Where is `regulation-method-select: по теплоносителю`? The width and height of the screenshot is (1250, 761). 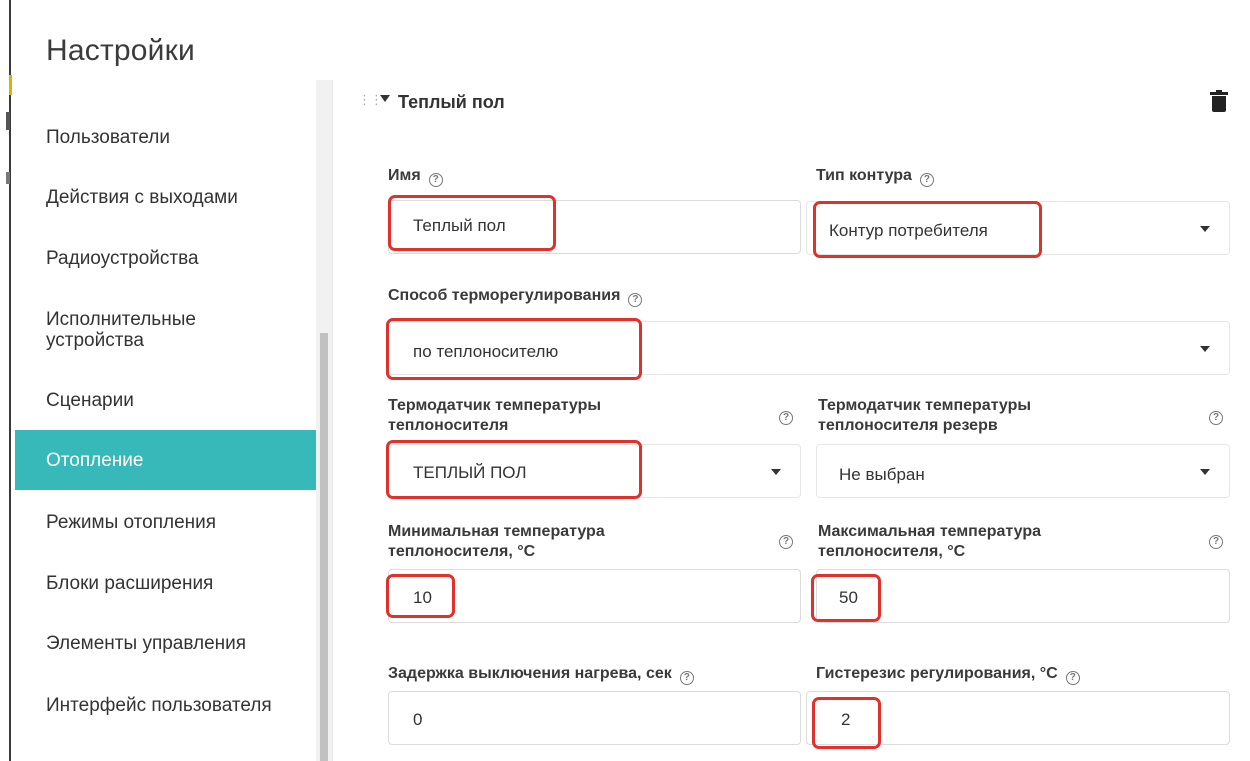 regulation-method-select: по теплоносителю is located at coordinates (809, 348).